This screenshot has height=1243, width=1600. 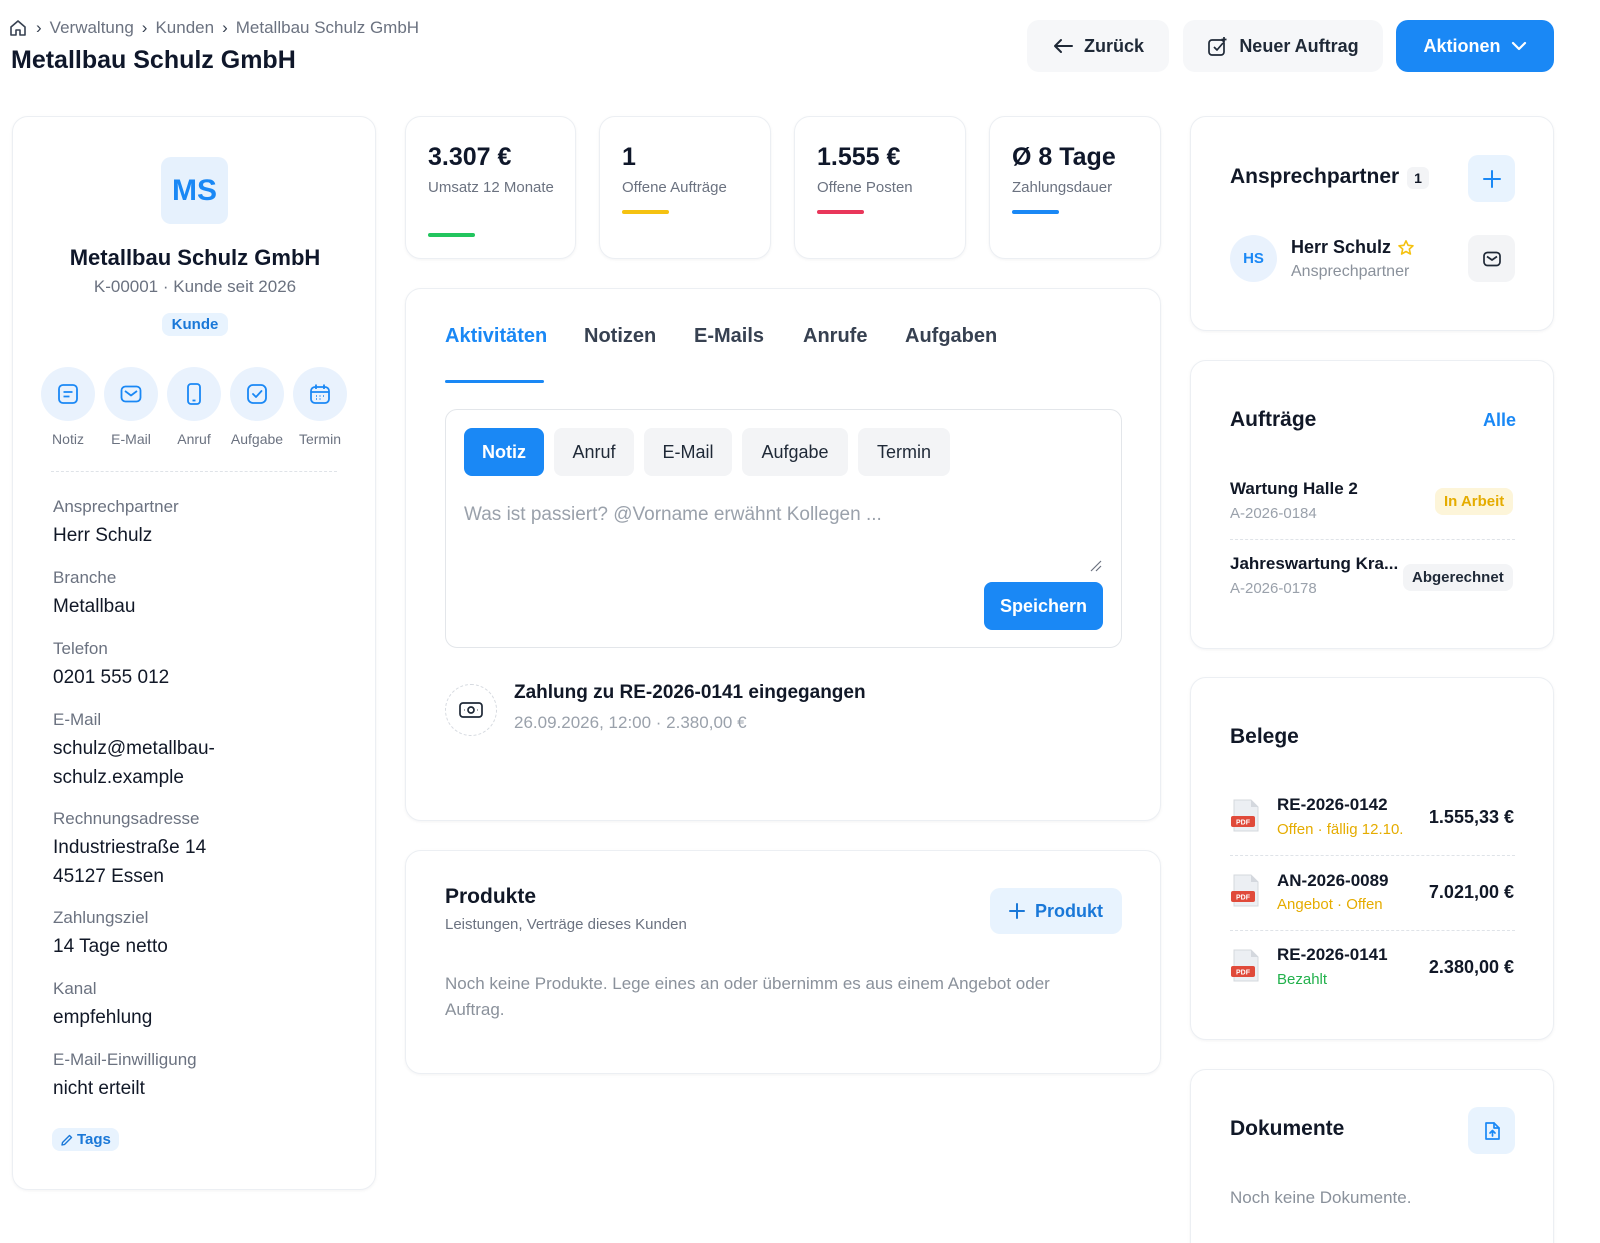 I want to click on receipt-status: Bezahlt, so click(x=1302, y=979).